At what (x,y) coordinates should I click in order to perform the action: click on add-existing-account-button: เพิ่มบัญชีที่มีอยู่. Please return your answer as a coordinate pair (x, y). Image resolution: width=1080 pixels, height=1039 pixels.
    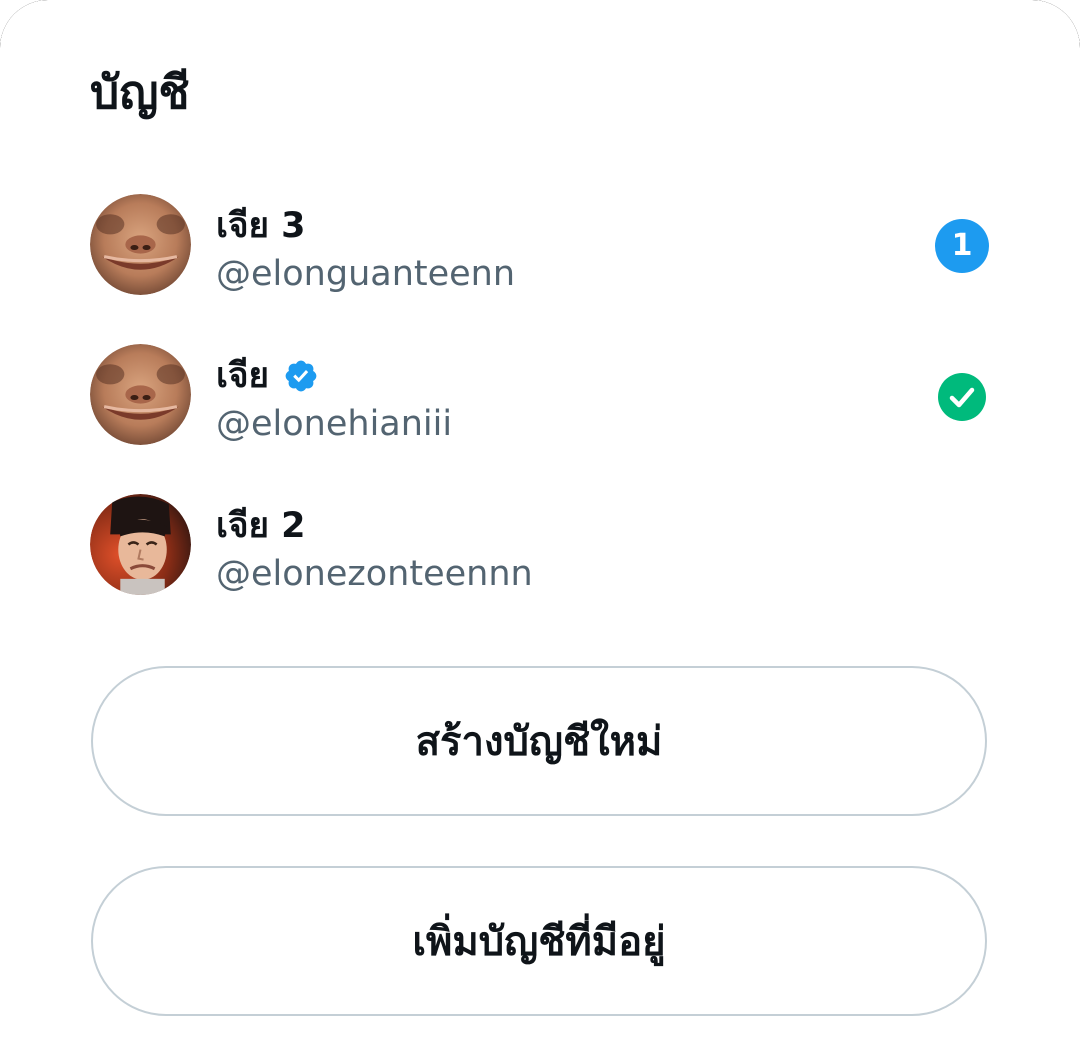
    Looking at the image, I should click on (539, 941).